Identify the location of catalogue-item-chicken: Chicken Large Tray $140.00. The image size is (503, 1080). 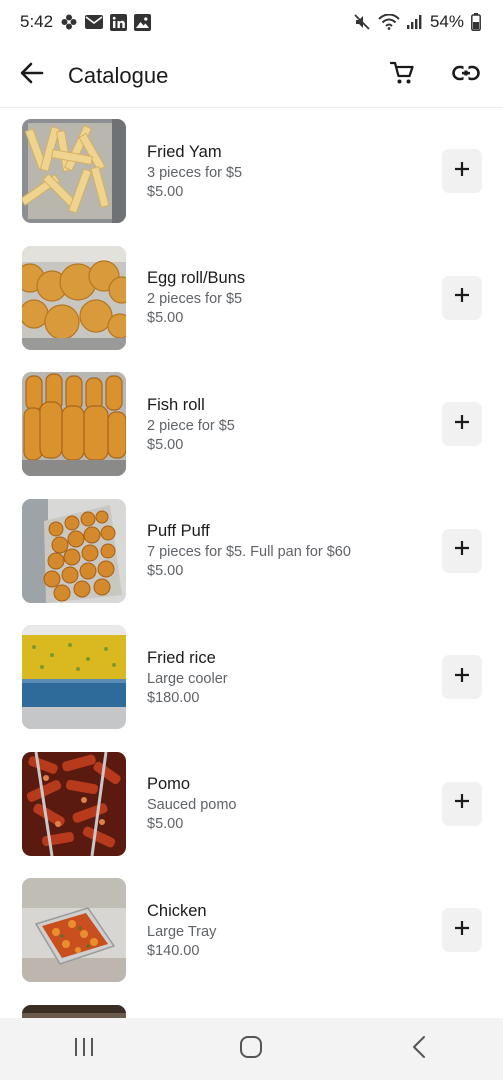
(251, 930).